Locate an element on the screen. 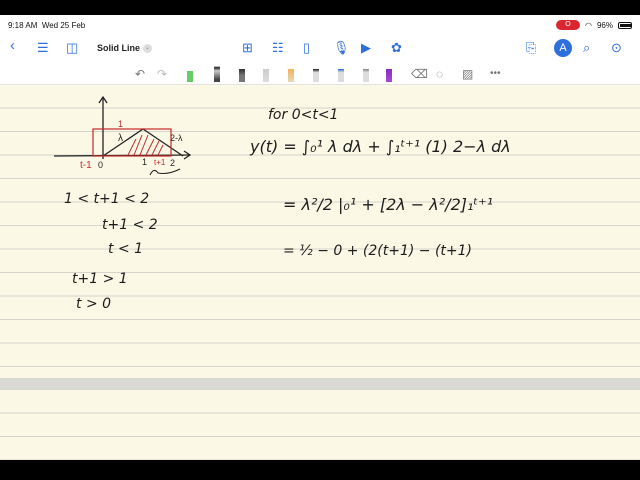 The image size is (640, 480). label-one: 1 is located at coordinates (144, 162).